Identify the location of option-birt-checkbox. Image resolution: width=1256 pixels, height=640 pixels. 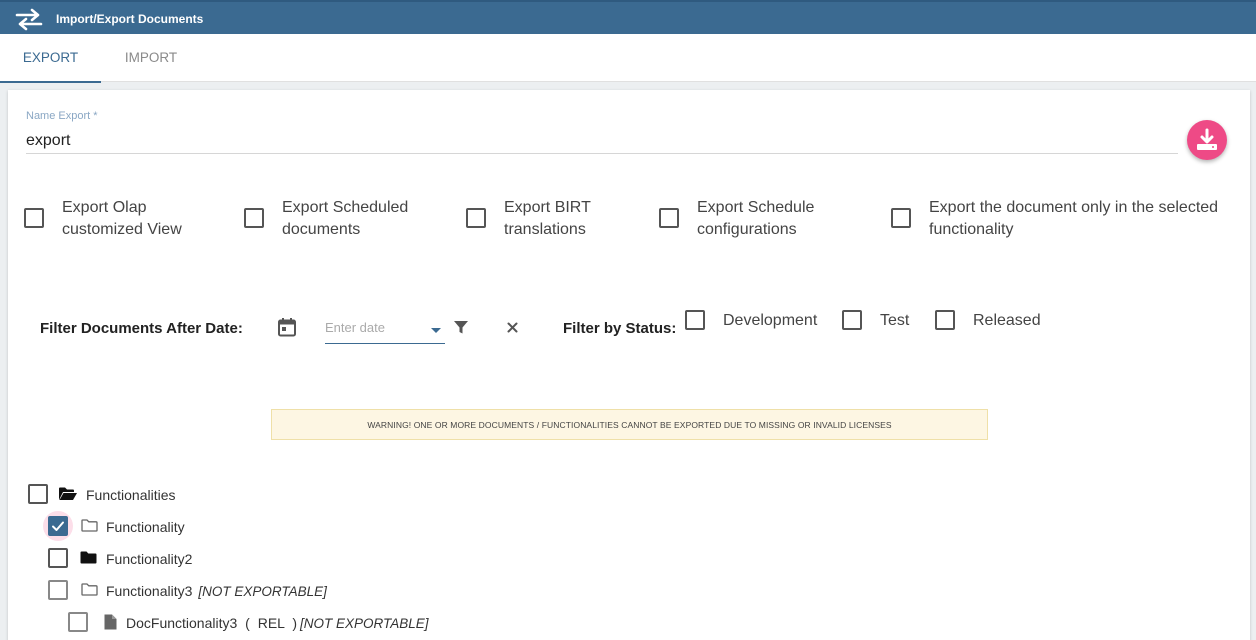
(476, 218).